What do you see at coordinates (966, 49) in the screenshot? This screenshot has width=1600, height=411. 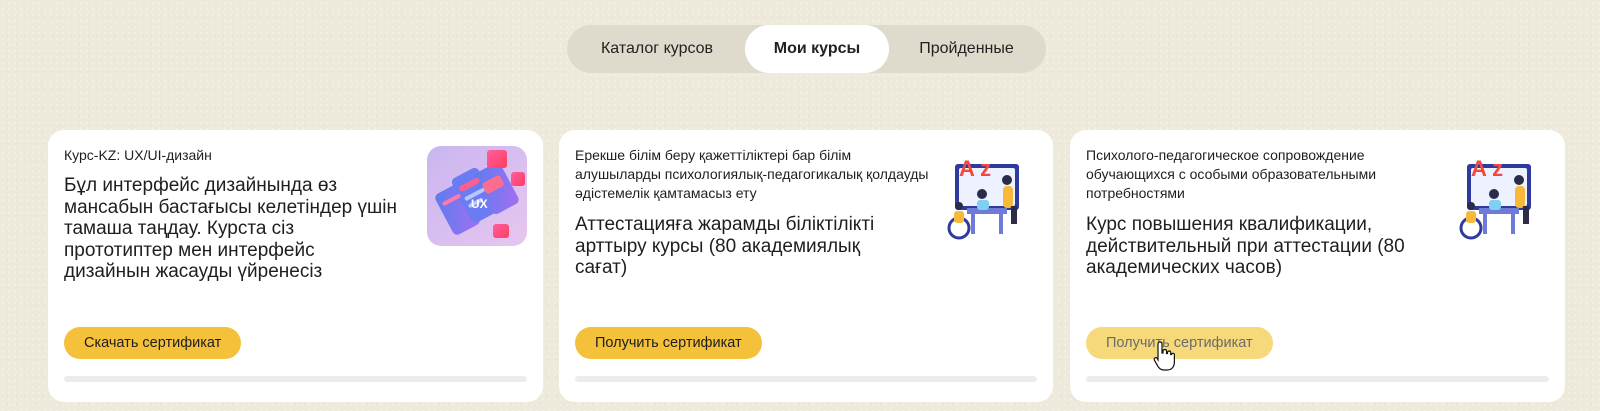 I see `tab-completed: Пройденные` at bounding box center [966, 49].